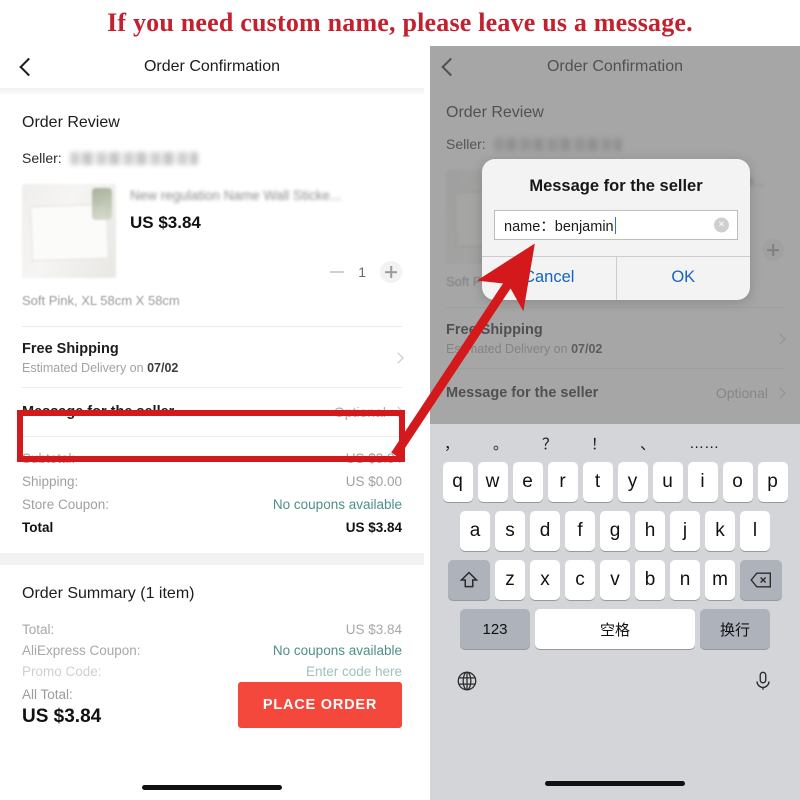 The width and height of the screenshot is (800, 800). I want to click on suggestion-item: 。, so click(500, 443).